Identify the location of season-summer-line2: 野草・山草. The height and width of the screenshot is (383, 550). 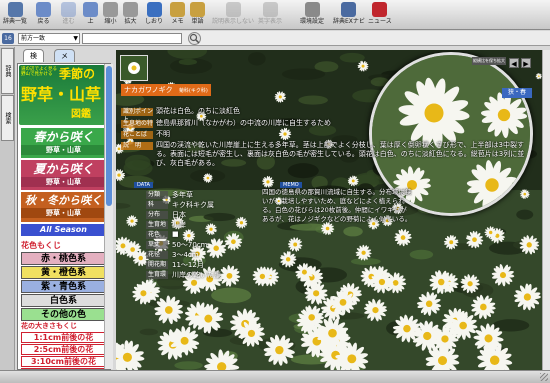
(63, 182).